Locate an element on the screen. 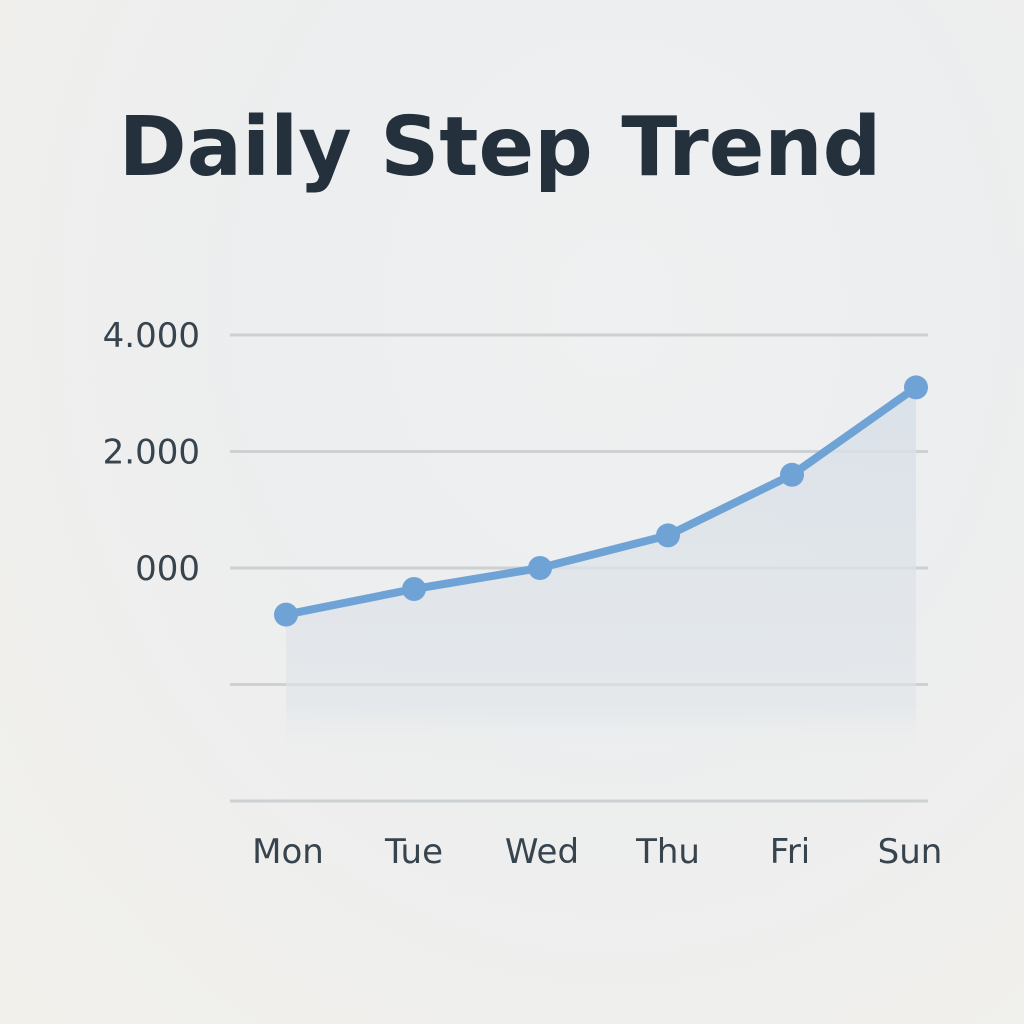 The height and width of the screenshot is (1024, 1024). y-tick-label: 2.000 is located at coordinates (151, 453).